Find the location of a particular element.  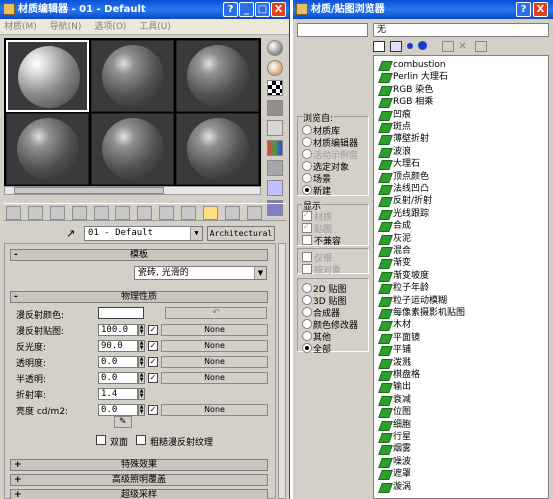

map-list-item: 反射/折射 is located at coordinates (406, 201).